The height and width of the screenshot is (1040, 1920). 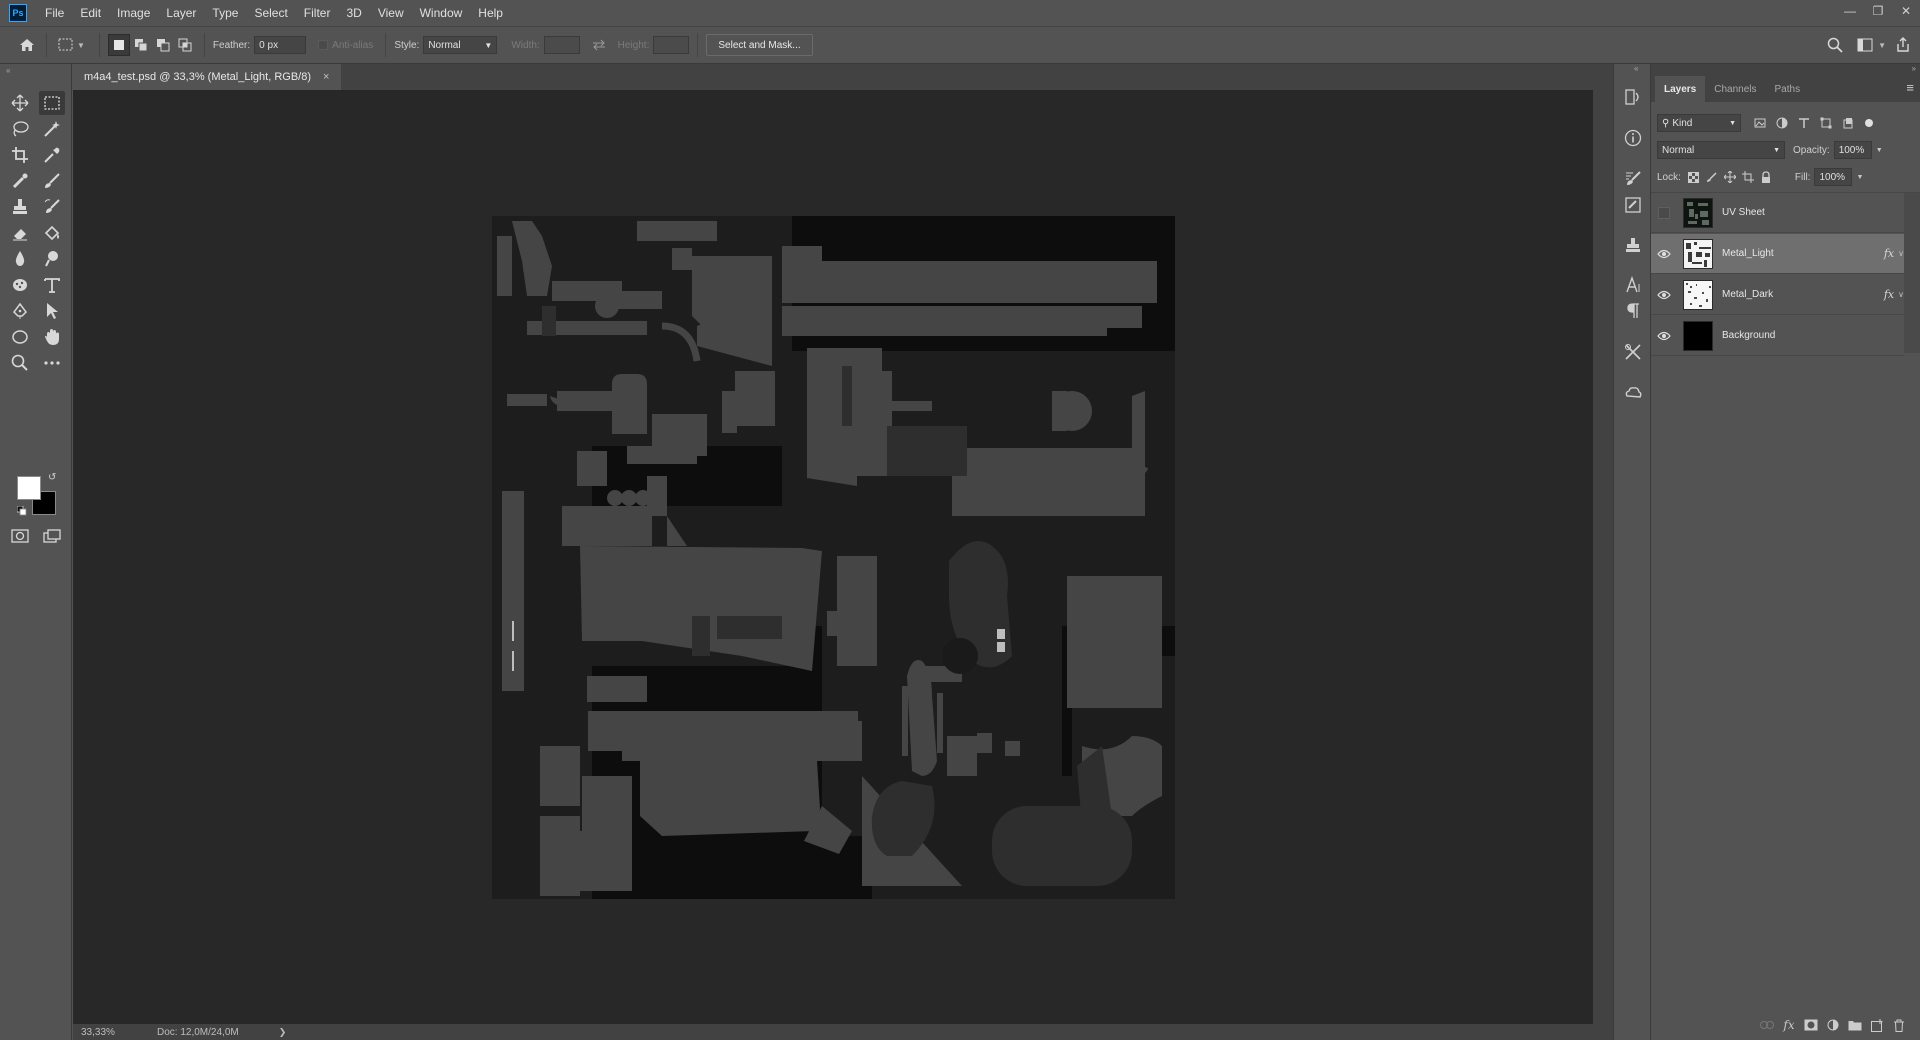 What do you see at coordinates (141, 45) in the screenshot?
I see `add-to-selection-icon` at bounding box center [141, 45].